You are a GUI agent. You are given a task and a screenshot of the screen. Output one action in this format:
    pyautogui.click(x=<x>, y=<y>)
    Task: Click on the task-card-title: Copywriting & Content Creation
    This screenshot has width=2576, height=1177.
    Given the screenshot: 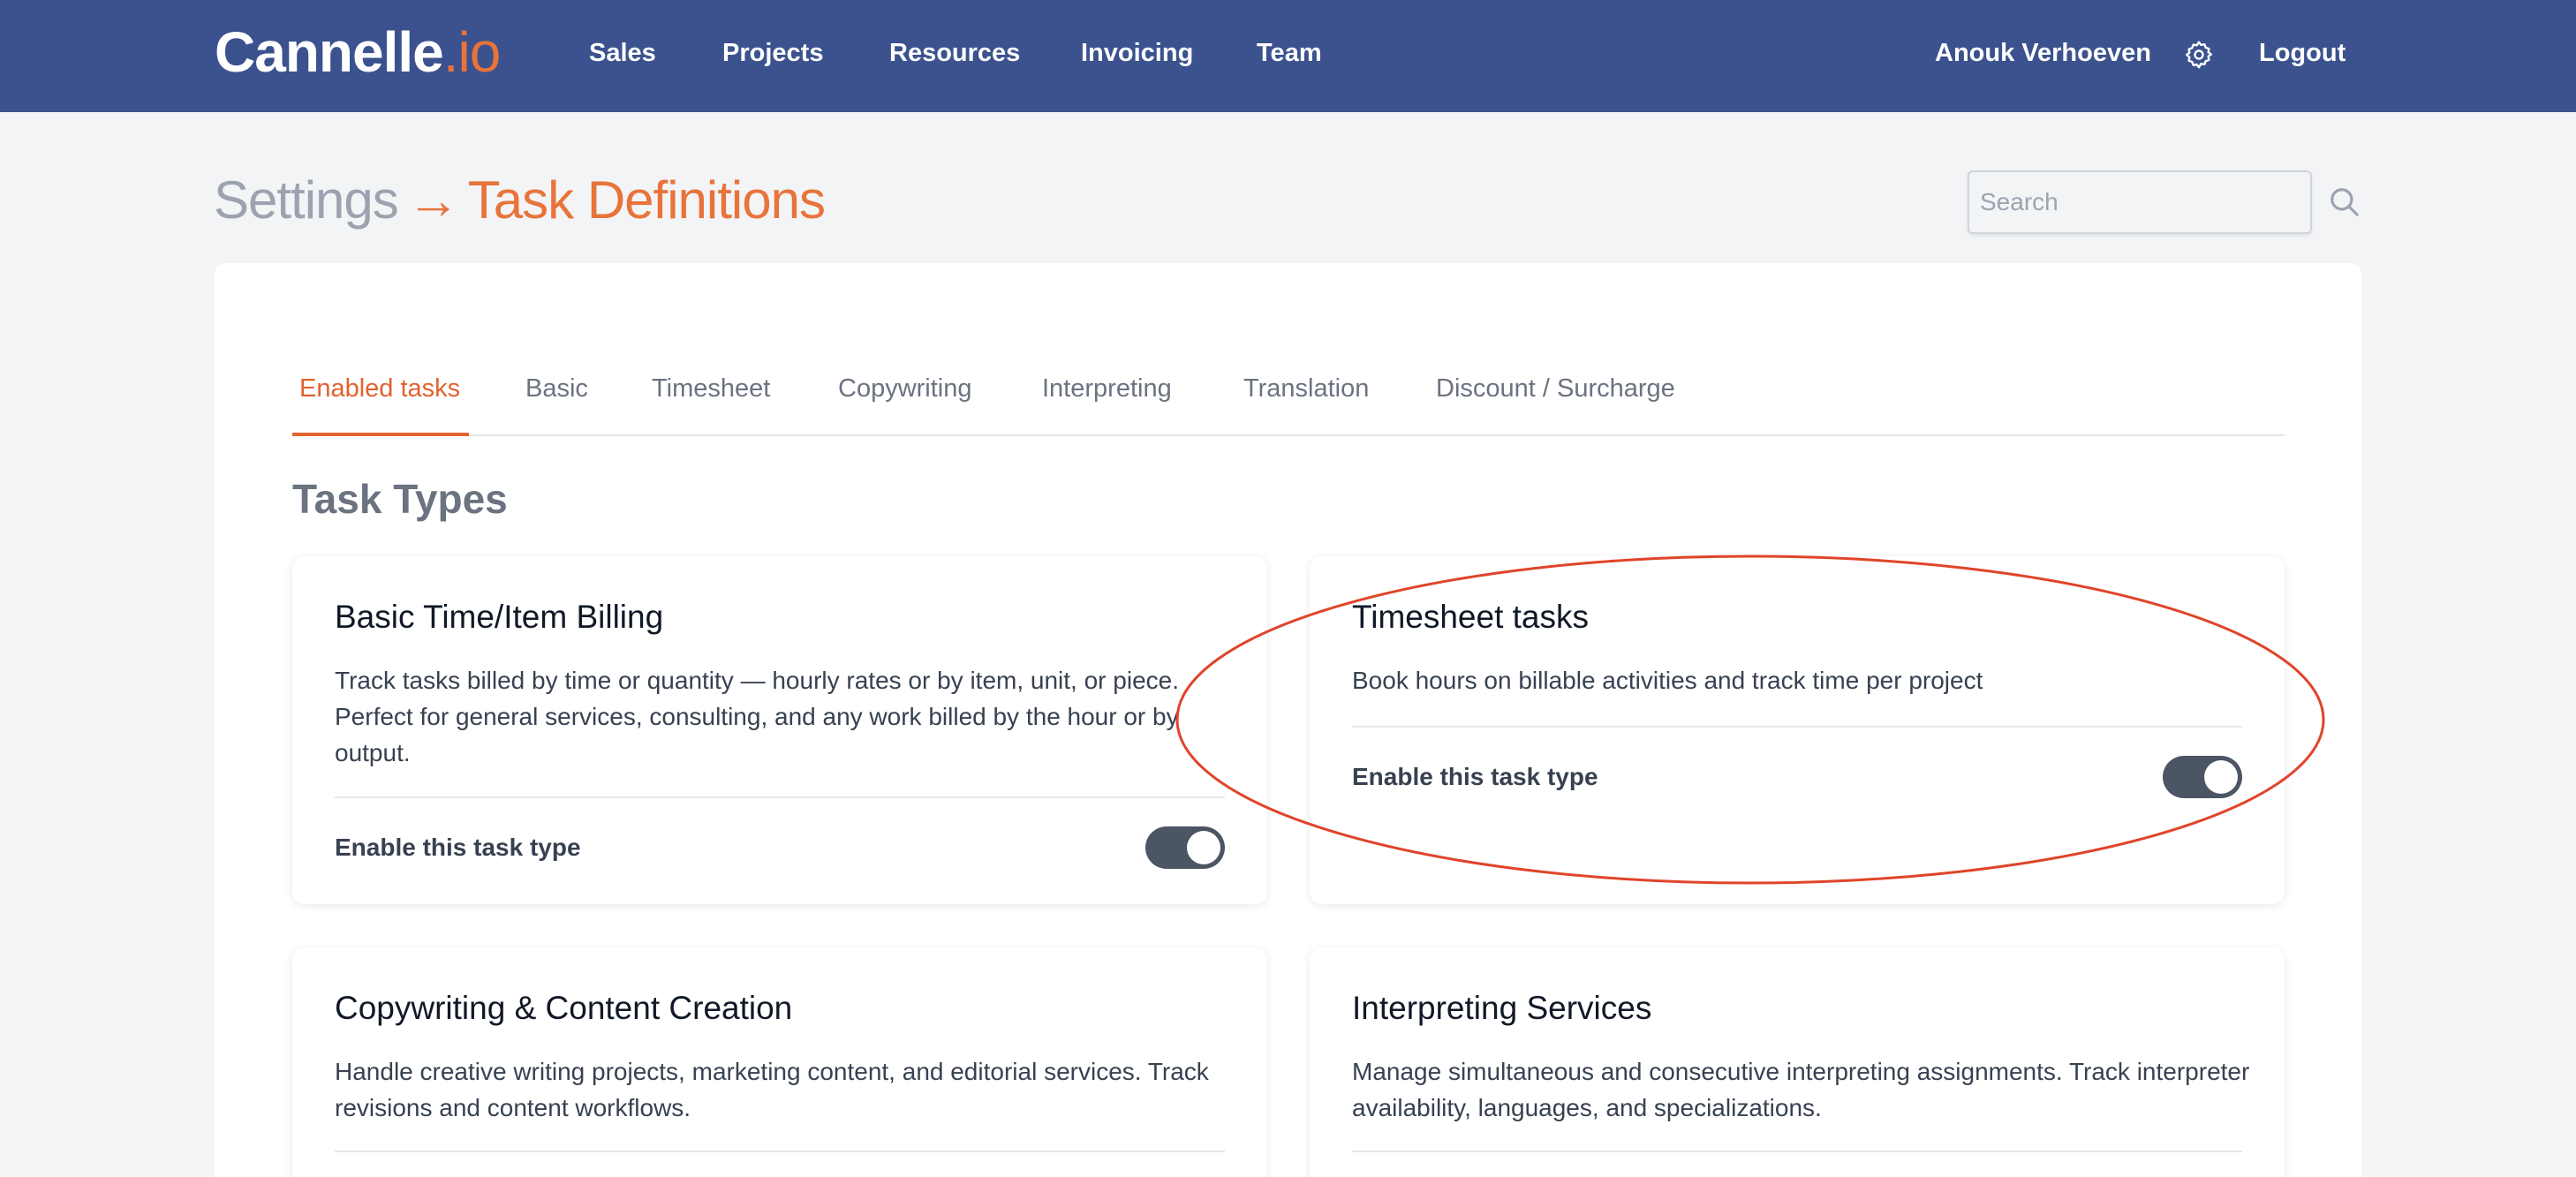 What is the action you would take?
    pyautogui.click(x=564, y=1008)
    